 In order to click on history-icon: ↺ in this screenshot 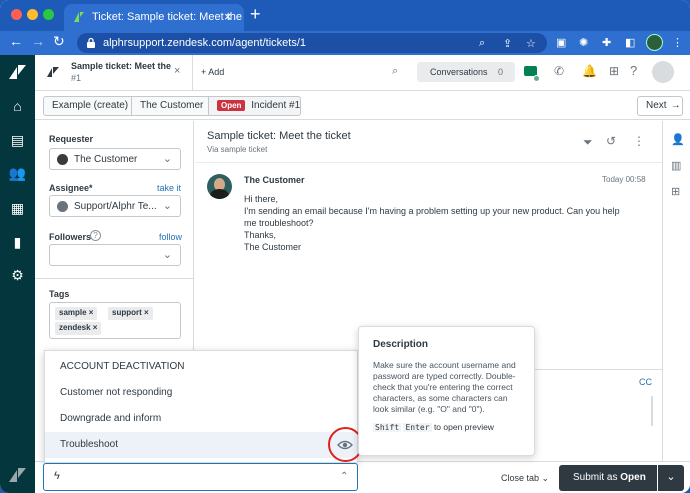, I will do `click(611, 141)`.